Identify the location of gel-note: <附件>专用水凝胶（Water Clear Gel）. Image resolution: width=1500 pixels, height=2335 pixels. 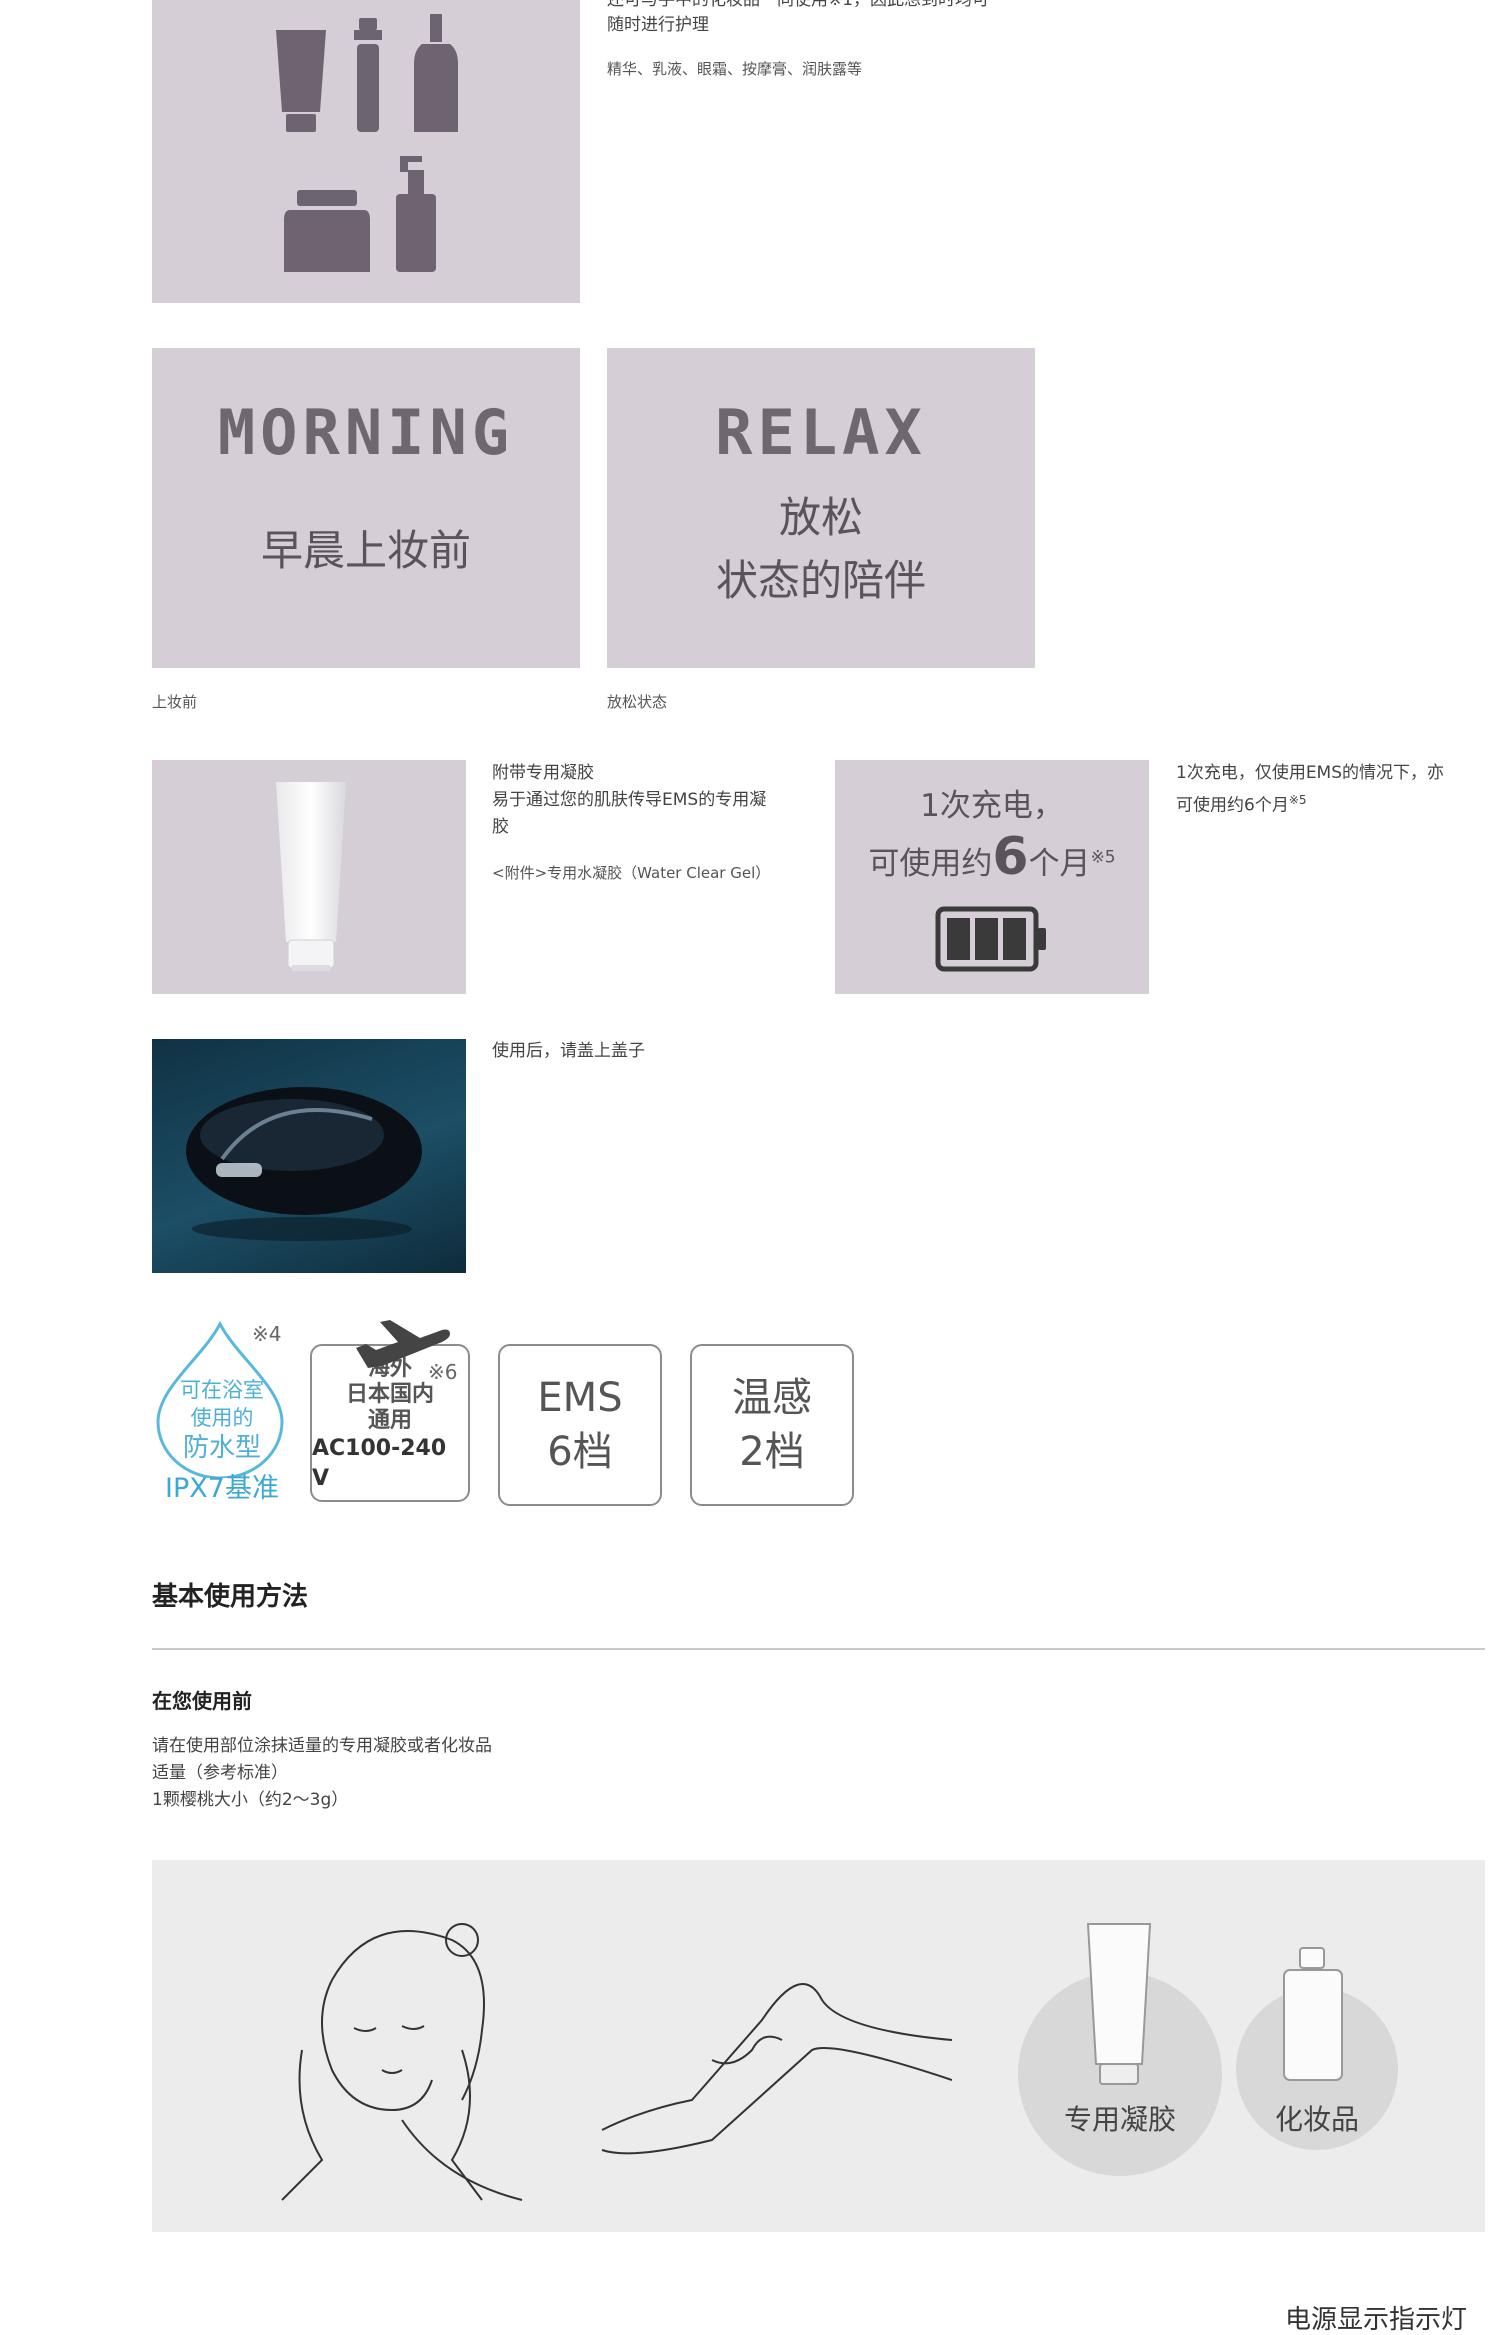
(631, 873).